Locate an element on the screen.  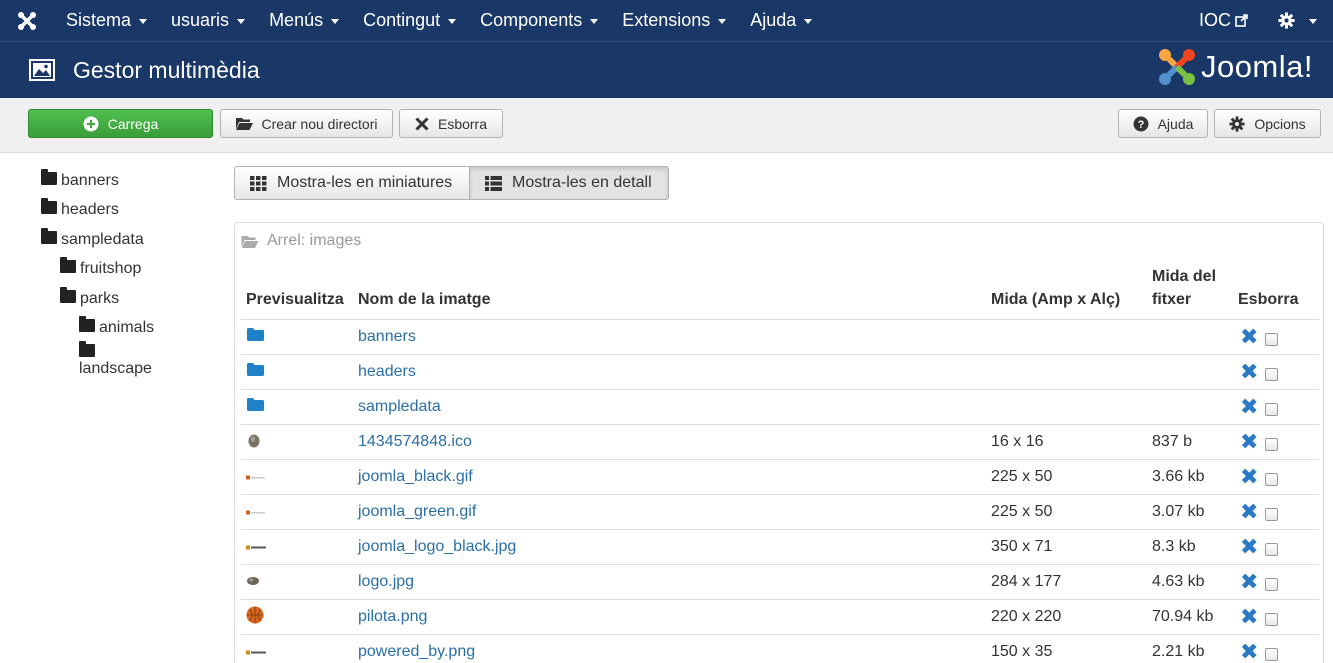
user-settings-menu is located at coordinates (1299, 20).